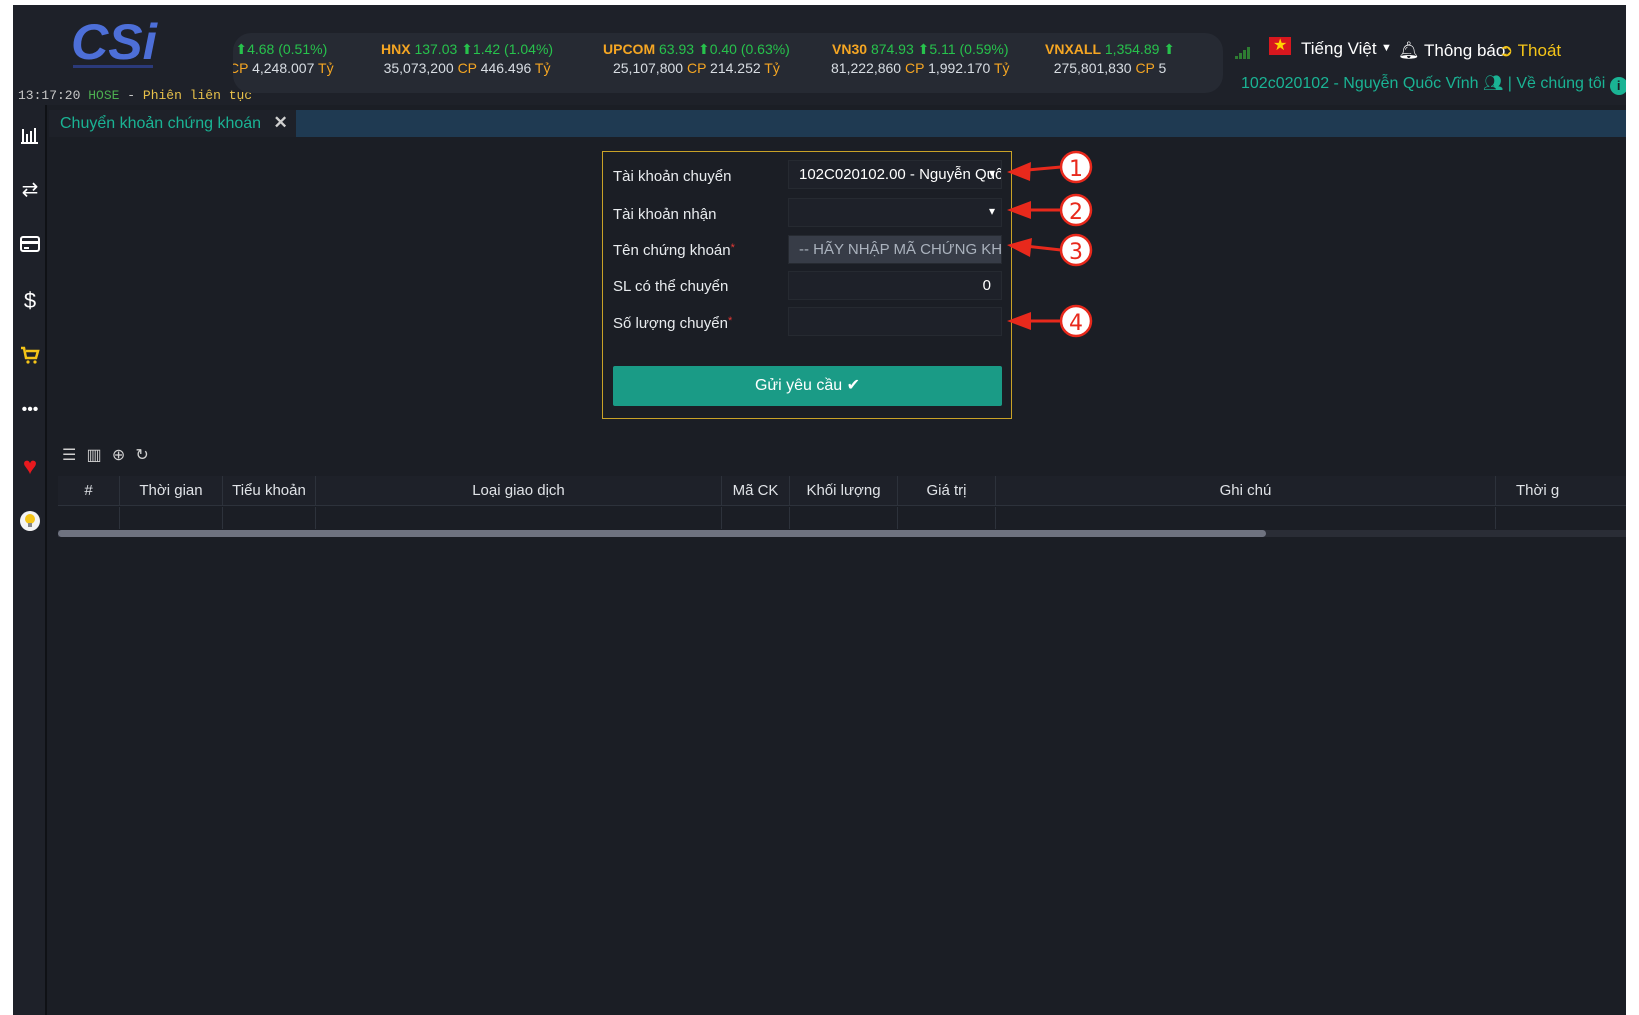 This screenshot has width=1639, height=1015. I want to click on index-value: 1,354.89, so click(1132, 49).